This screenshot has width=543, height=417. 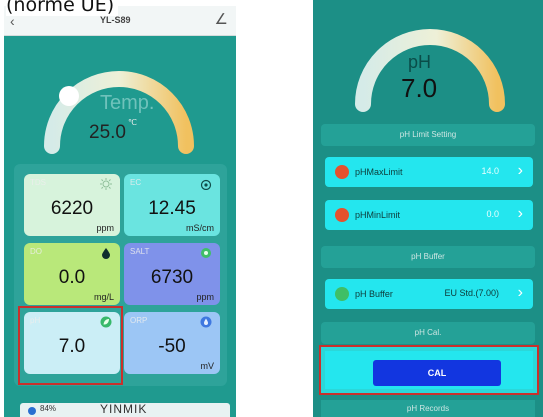 What do you see at coordinates (429, 172) in the screenshot?
I see `ph-max-limit-row: pHMaxLimit 14.0 ›` at bounding box center [429, 172].